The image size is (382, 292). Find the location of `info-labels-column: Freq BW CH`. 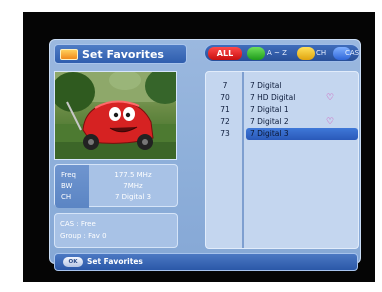

info-labels-column: Freq BW CH is located at coordinates (72, 186).